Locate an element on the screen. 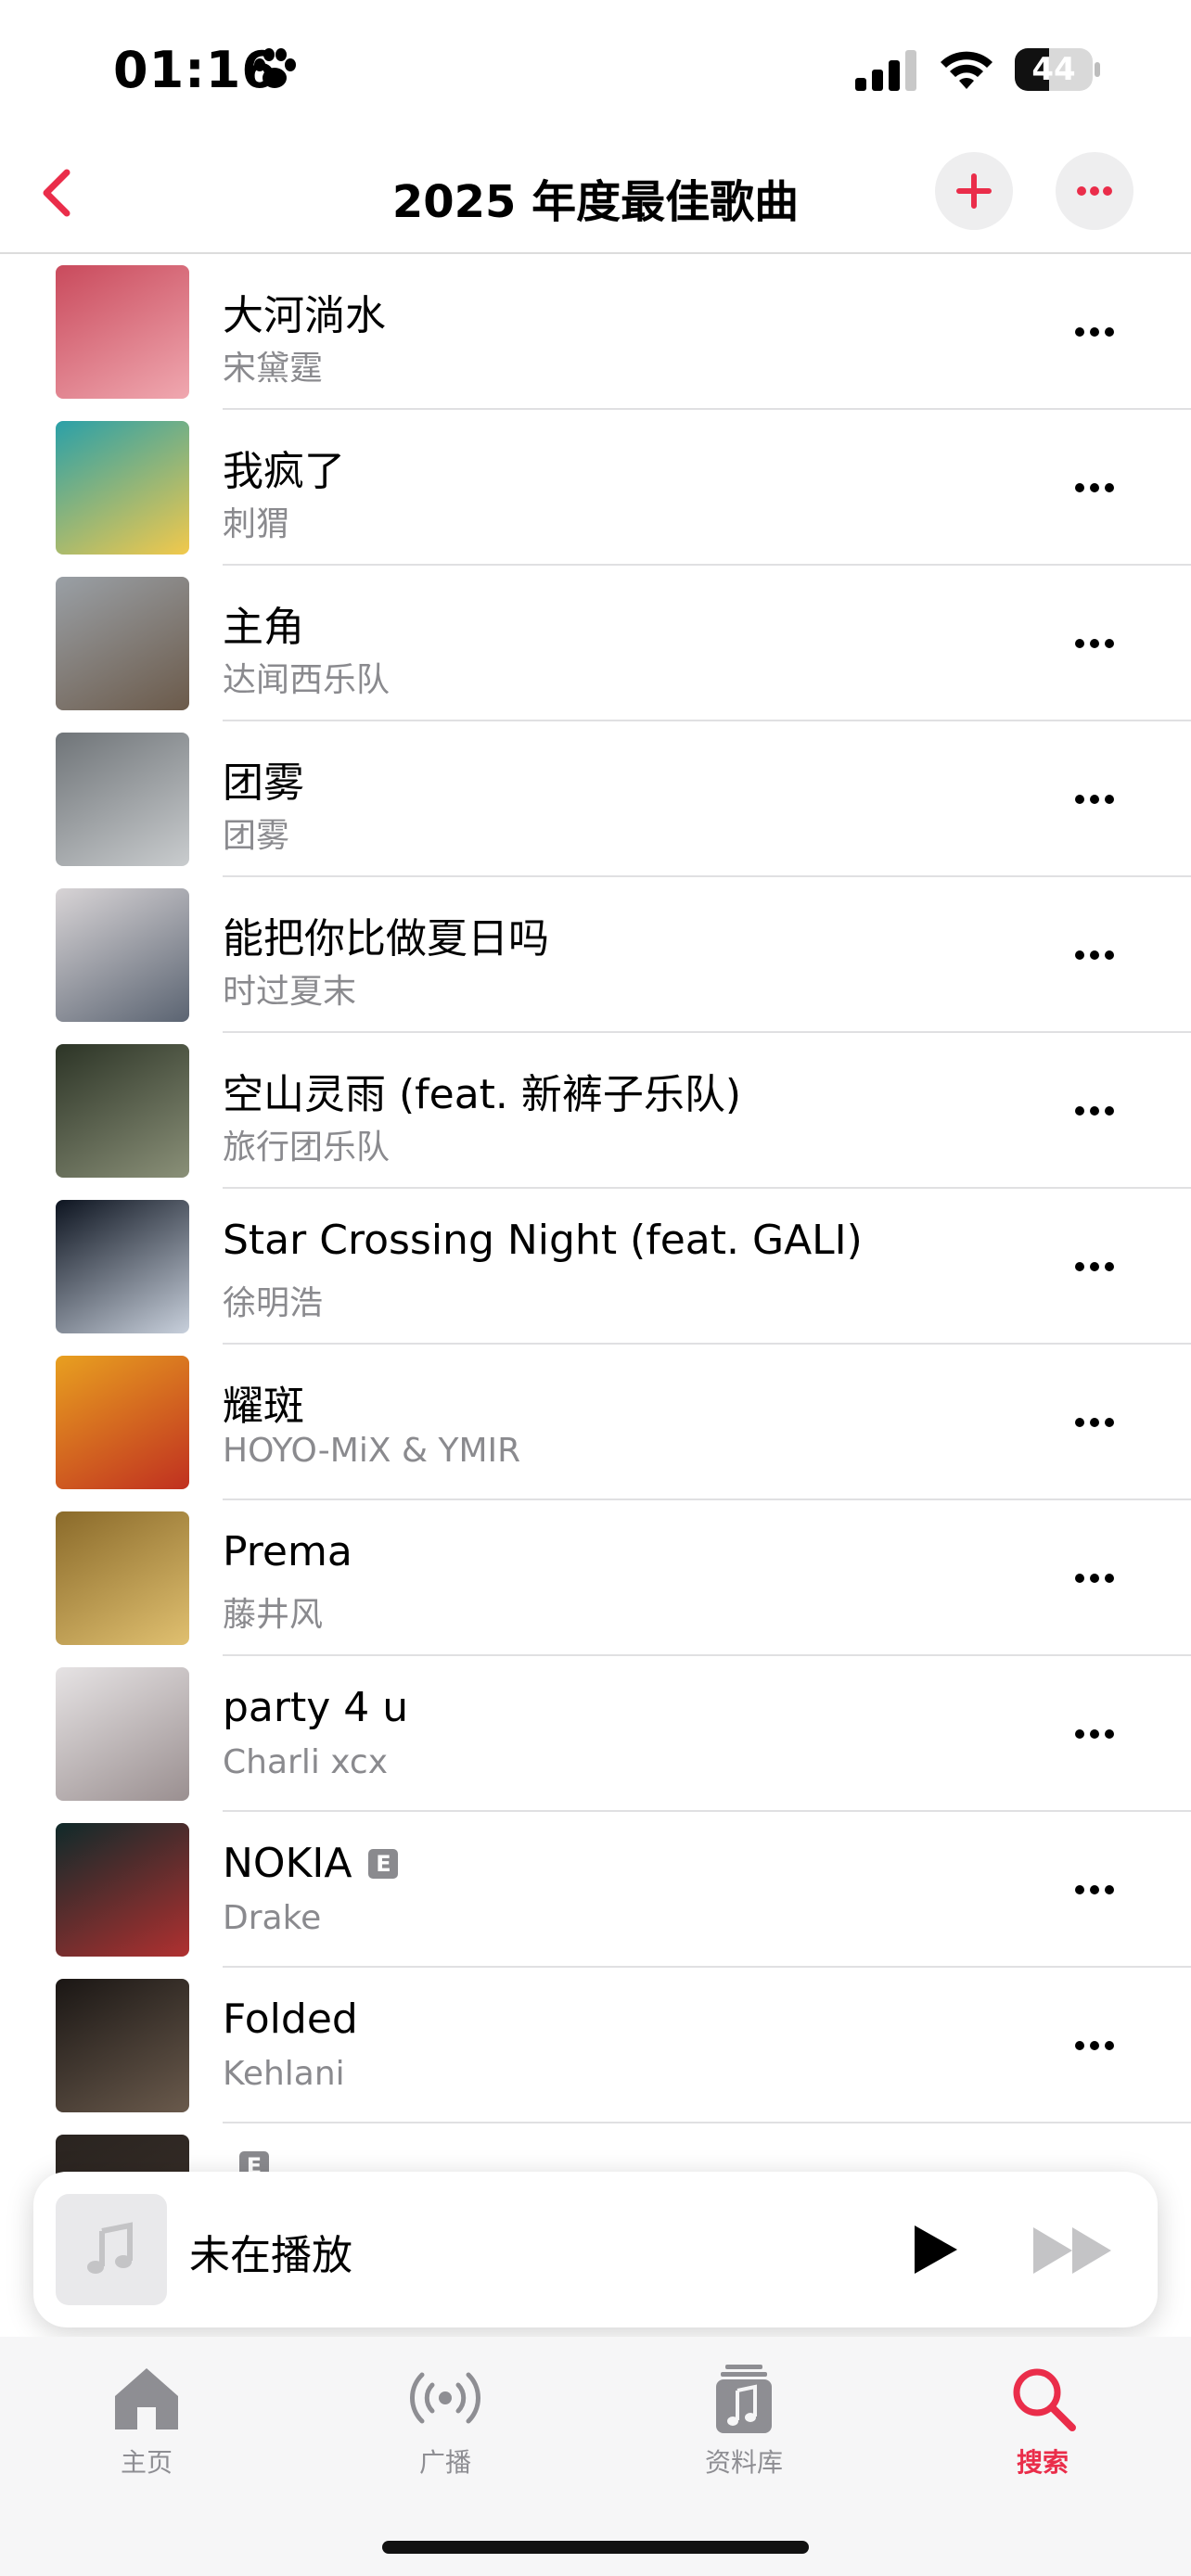 This screenshot has width=1191, height=2576. song-title: Folded is located at coordinates (290, 2020).